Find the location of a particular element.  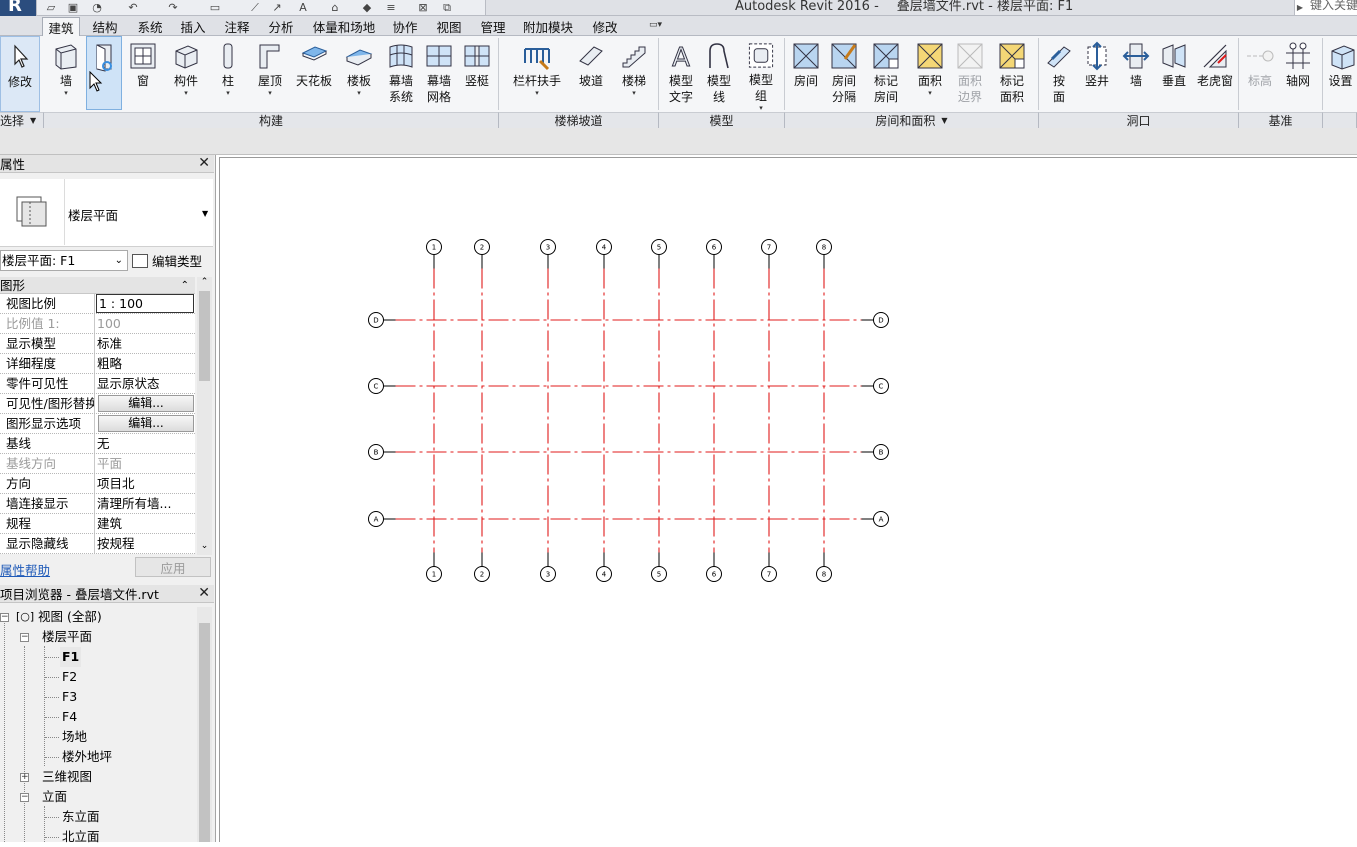

property-row: 视图比例 1 : 100 is located at coordinates (97, 304).